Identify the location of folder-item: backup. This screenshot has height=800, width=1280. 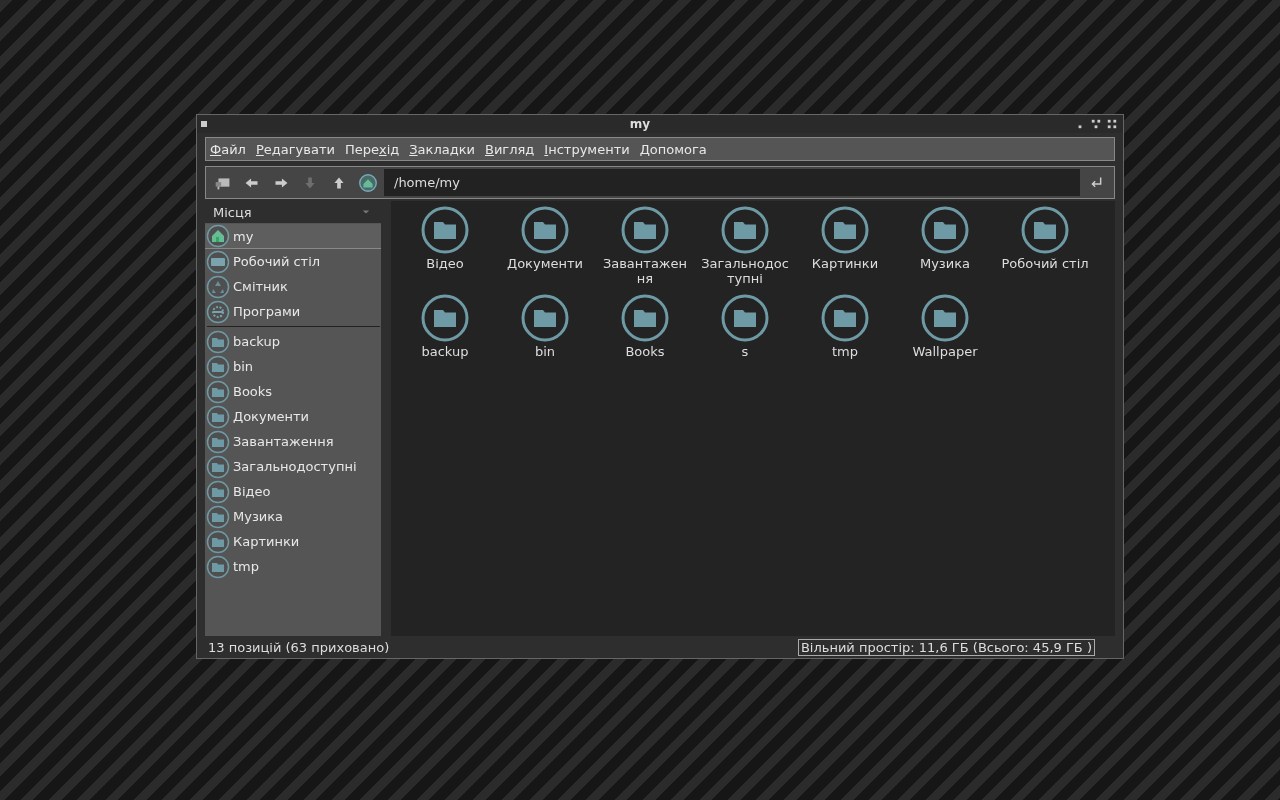
(445, 338).